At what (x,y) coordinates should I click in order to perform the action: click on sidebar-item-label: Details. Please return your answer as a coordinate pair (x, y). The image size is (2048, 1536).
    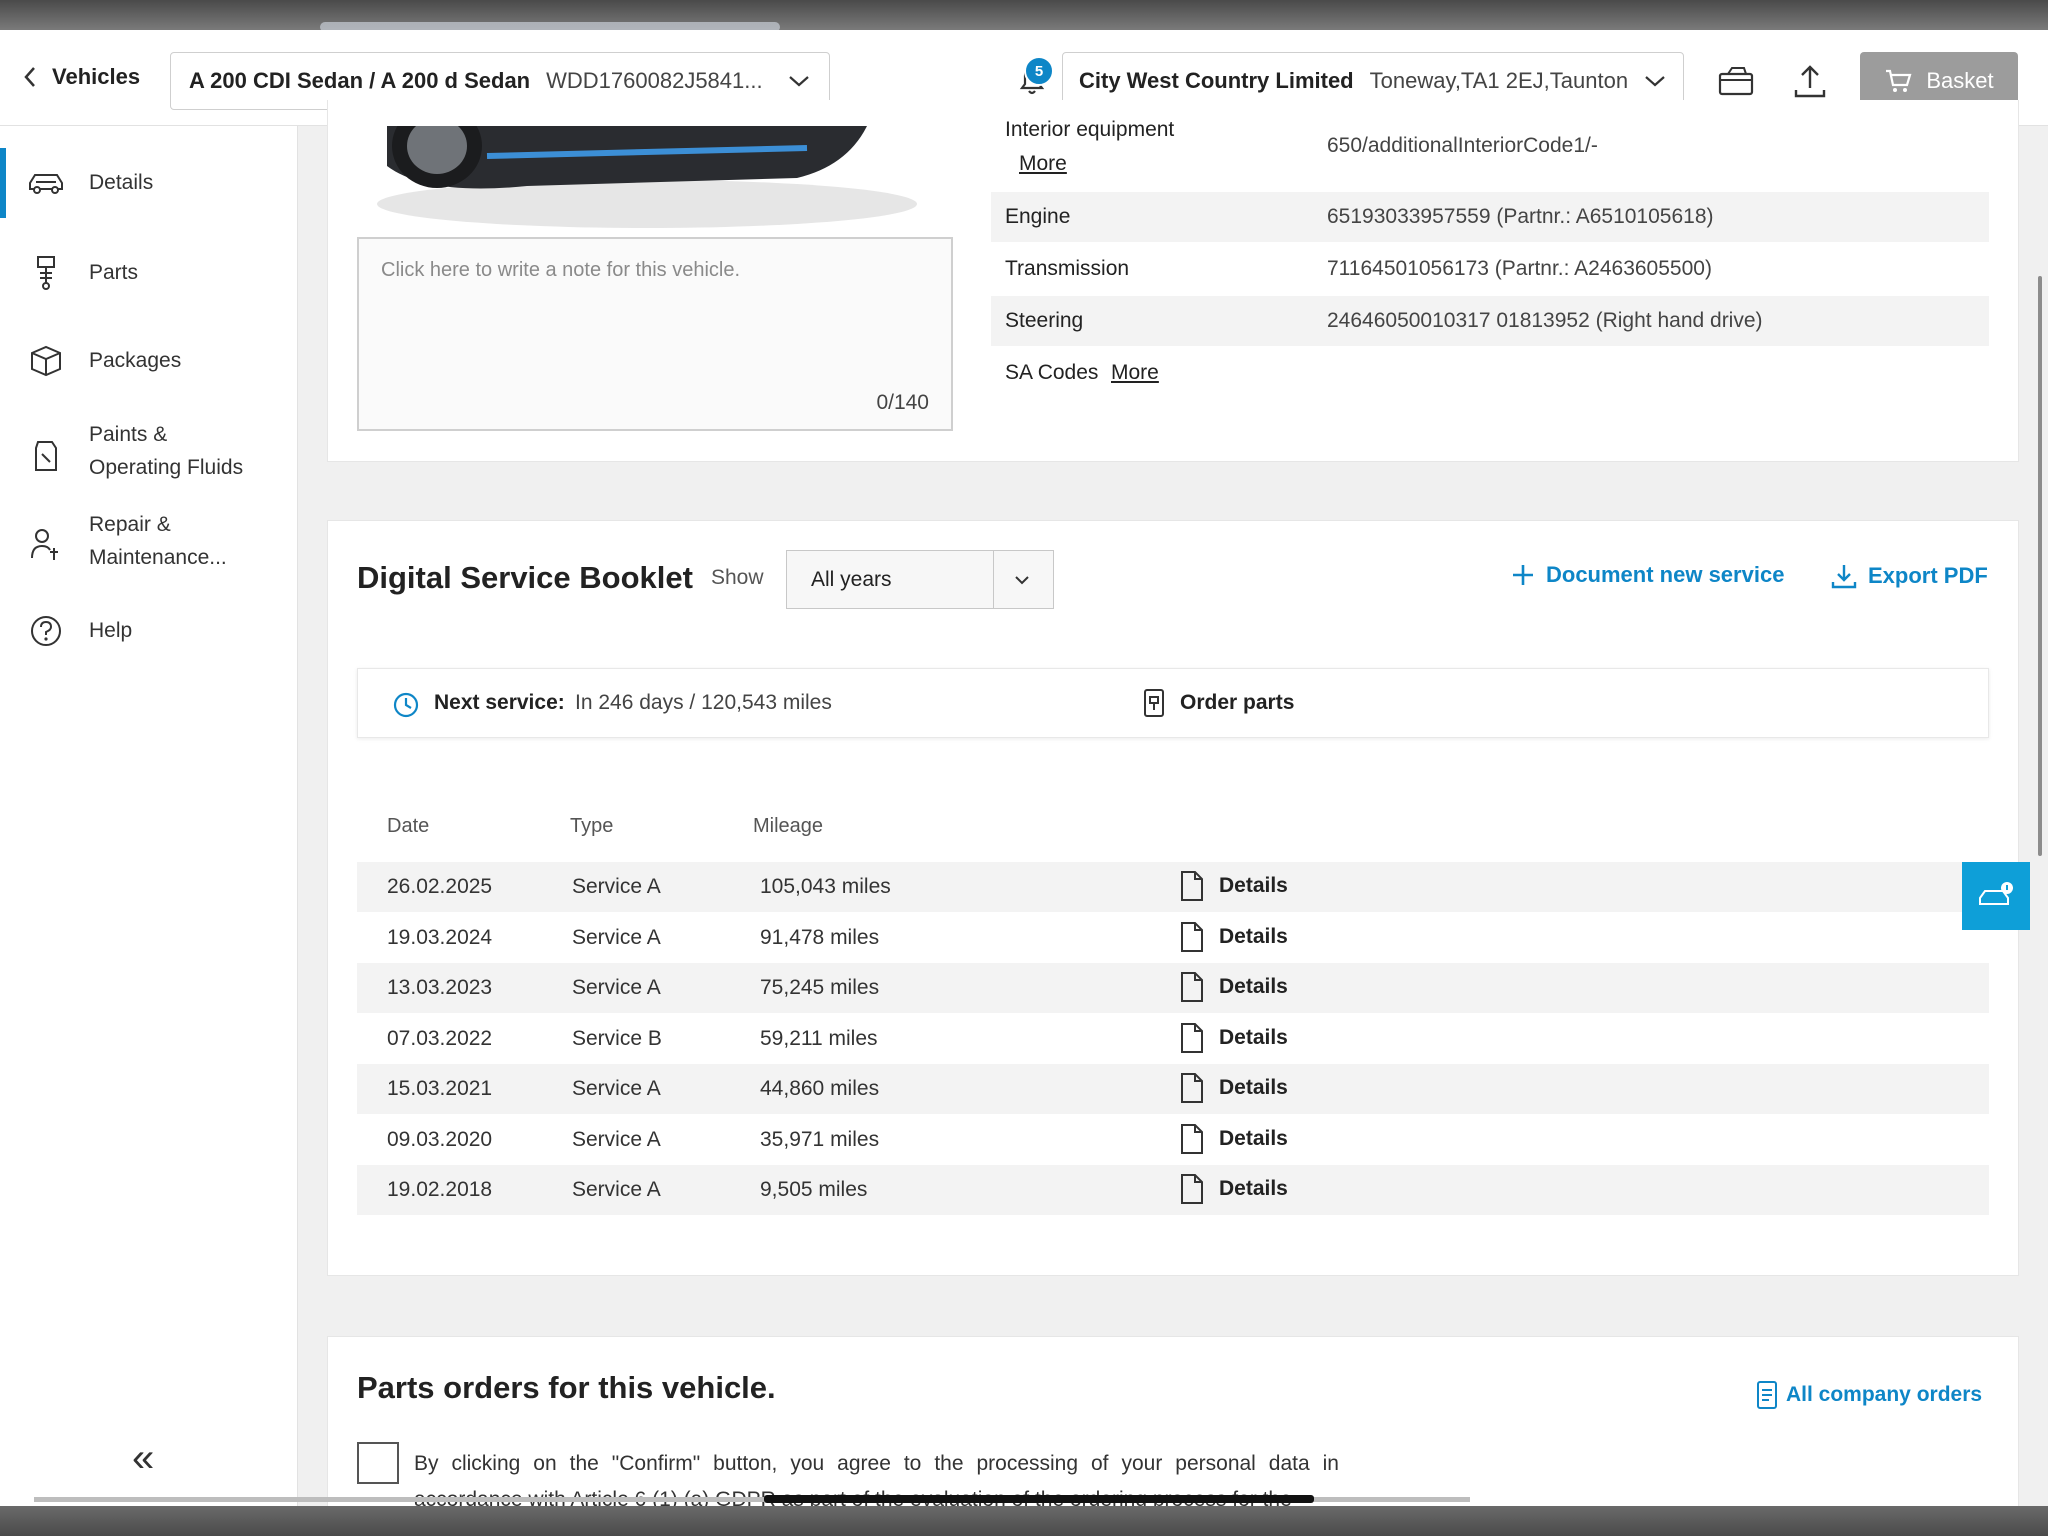
    Looking at the image, I should click on (121, 182).